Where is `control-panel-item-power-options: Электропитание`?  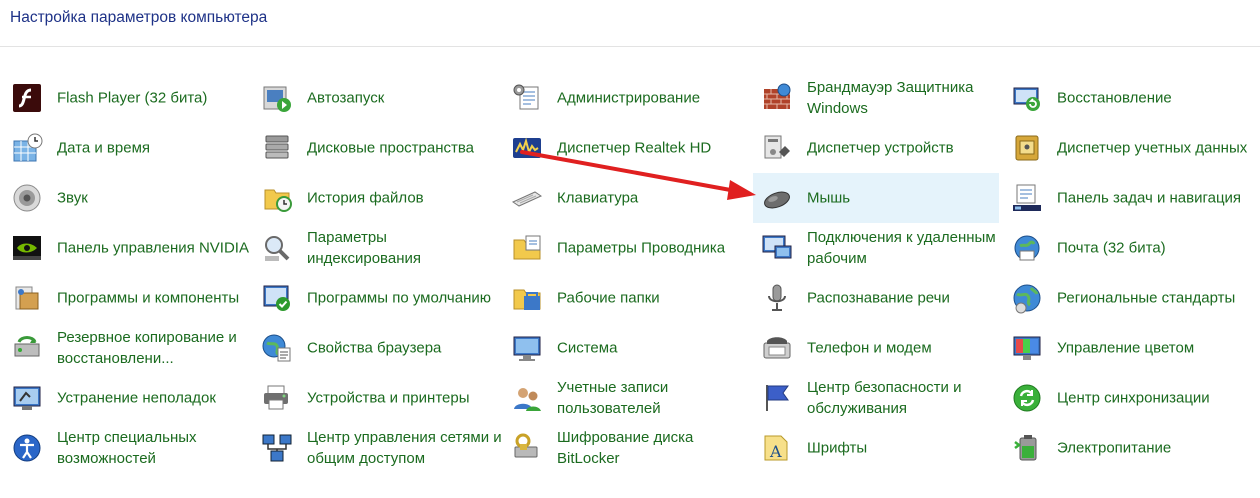
control-panel-item-power-options: Электропитание is located at coordinates (1126, 448).